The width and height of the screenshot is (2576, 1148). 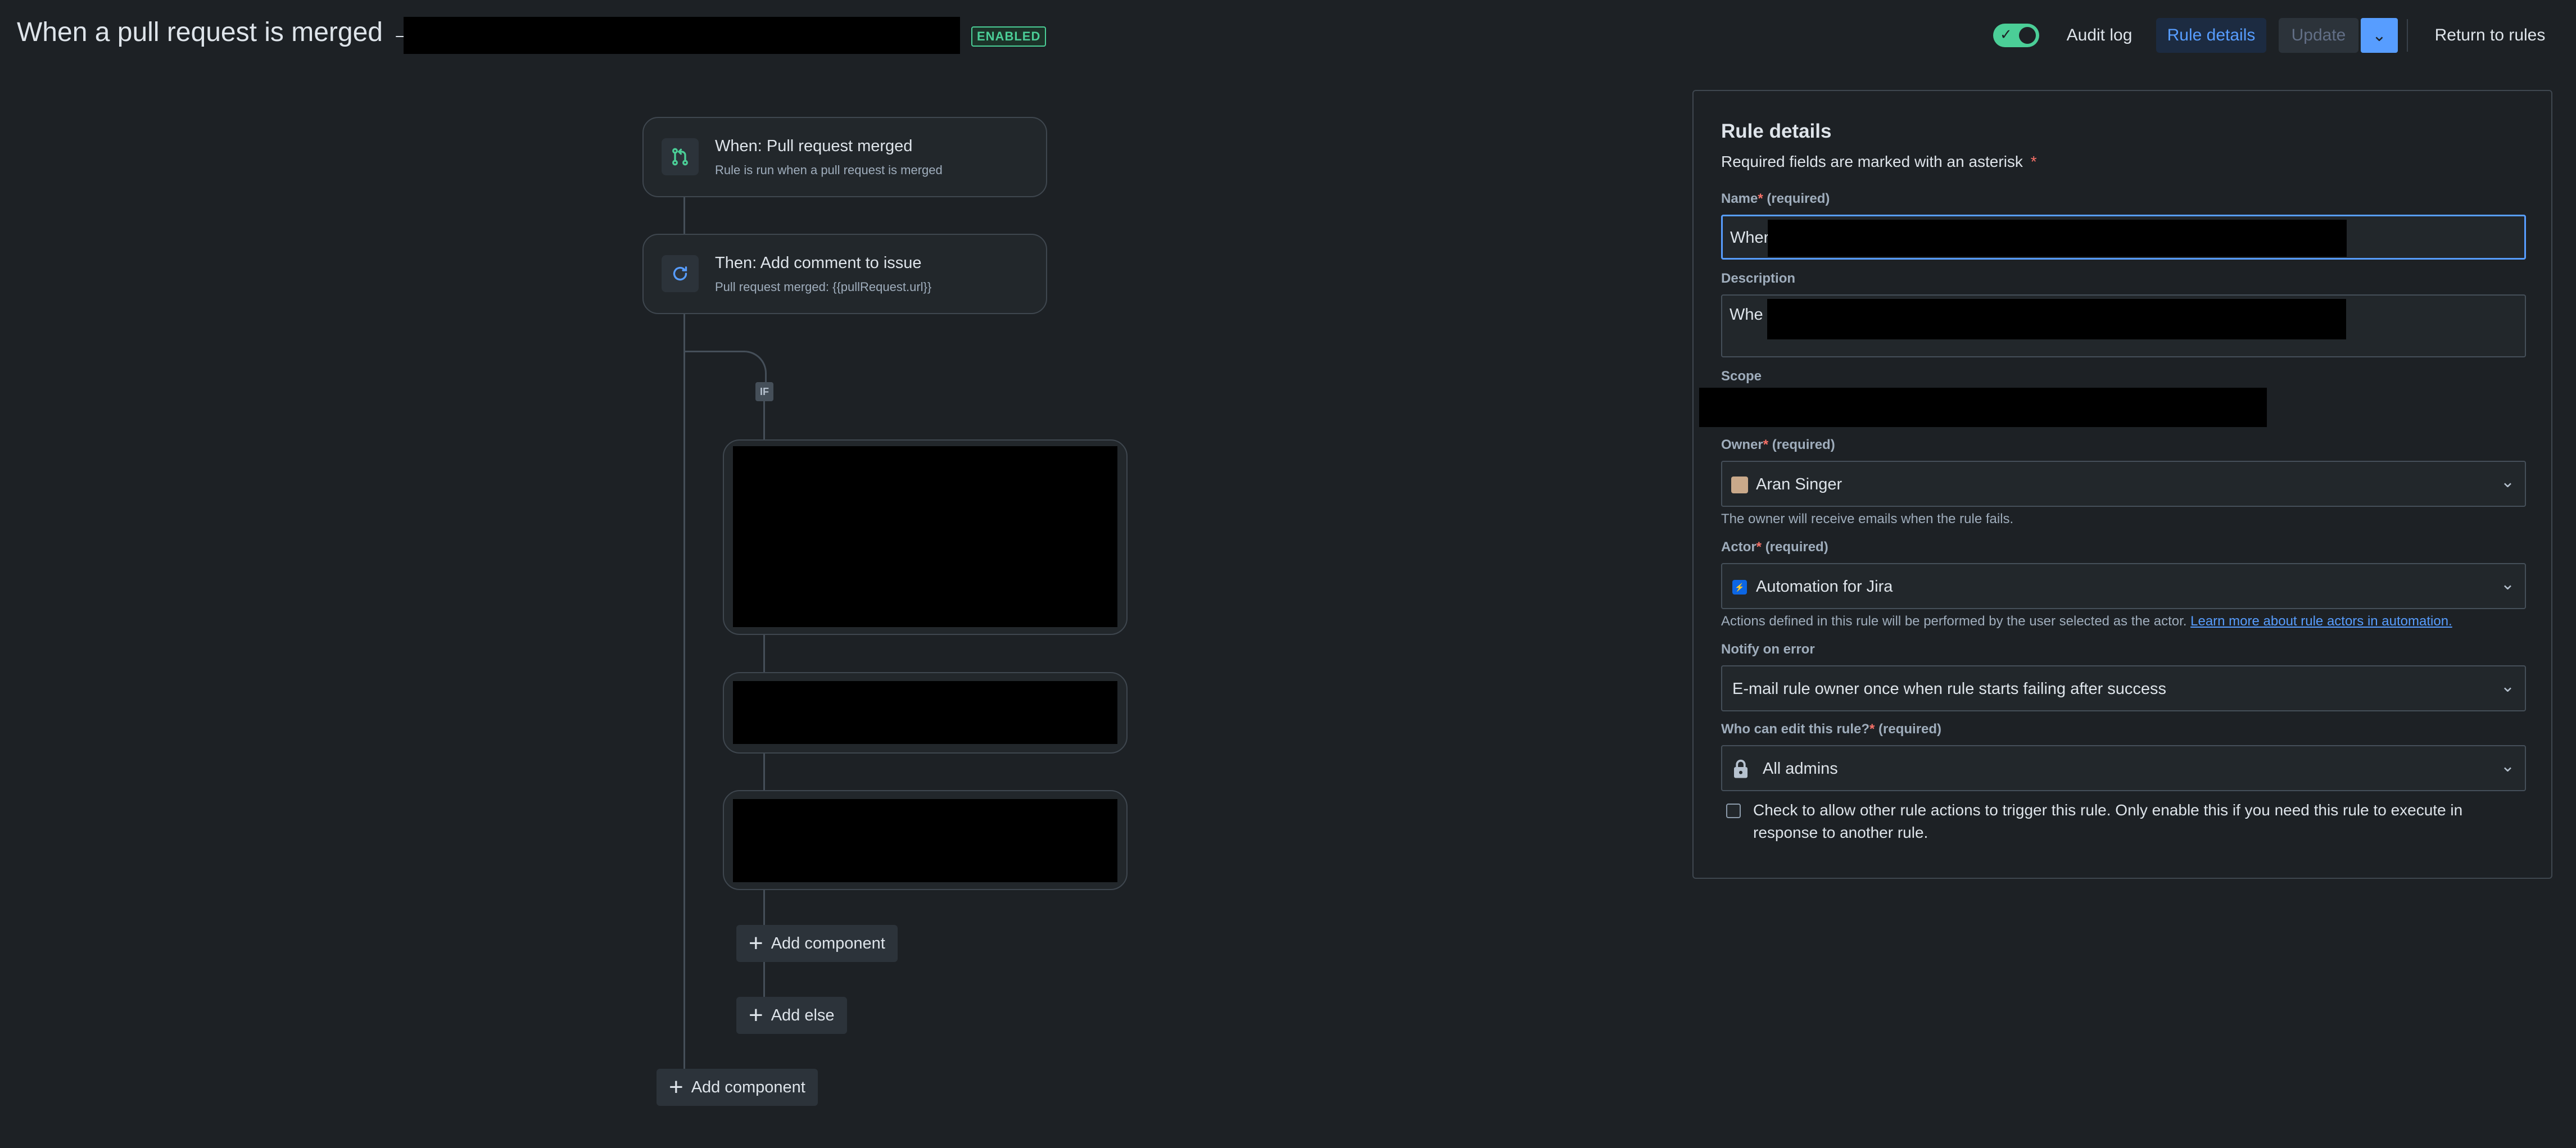 What do you see at coordinates (1733, 811) in the screenshot?
I see `allow-trigger-checkbox` at bounding box center [1733, 811].